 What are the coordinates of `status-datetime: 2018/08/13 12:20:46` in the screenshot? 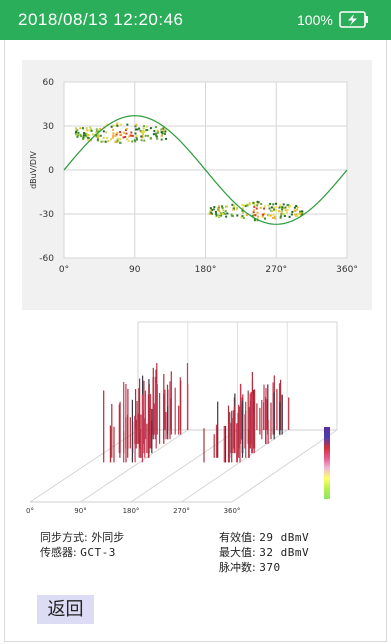 It's located at (101, 19).